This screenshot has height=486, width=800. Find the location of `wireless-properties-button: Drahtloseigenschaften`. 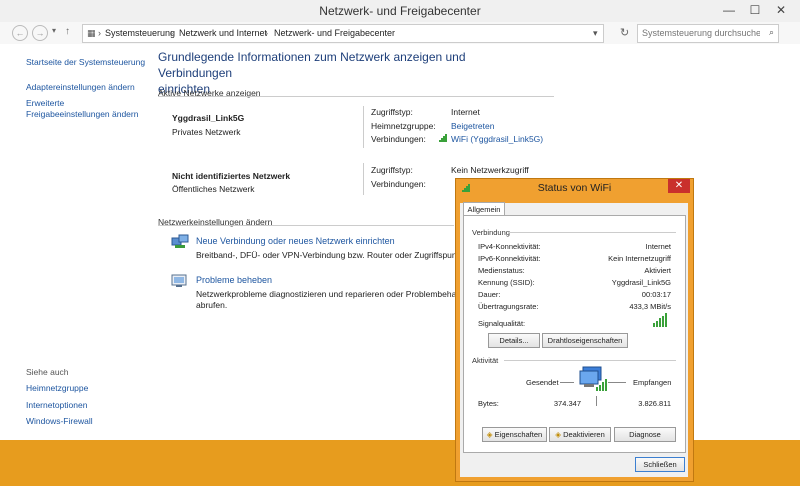

wireless-properties-button: Drahtloseigenschaften is located at coordinates (585, 340).